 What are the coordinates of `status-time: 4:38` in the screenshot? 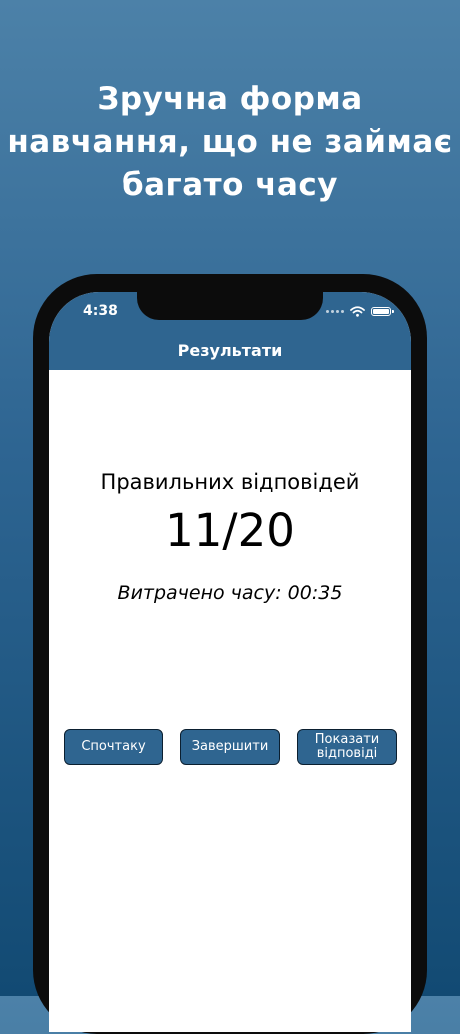 It's located at (100, 311).